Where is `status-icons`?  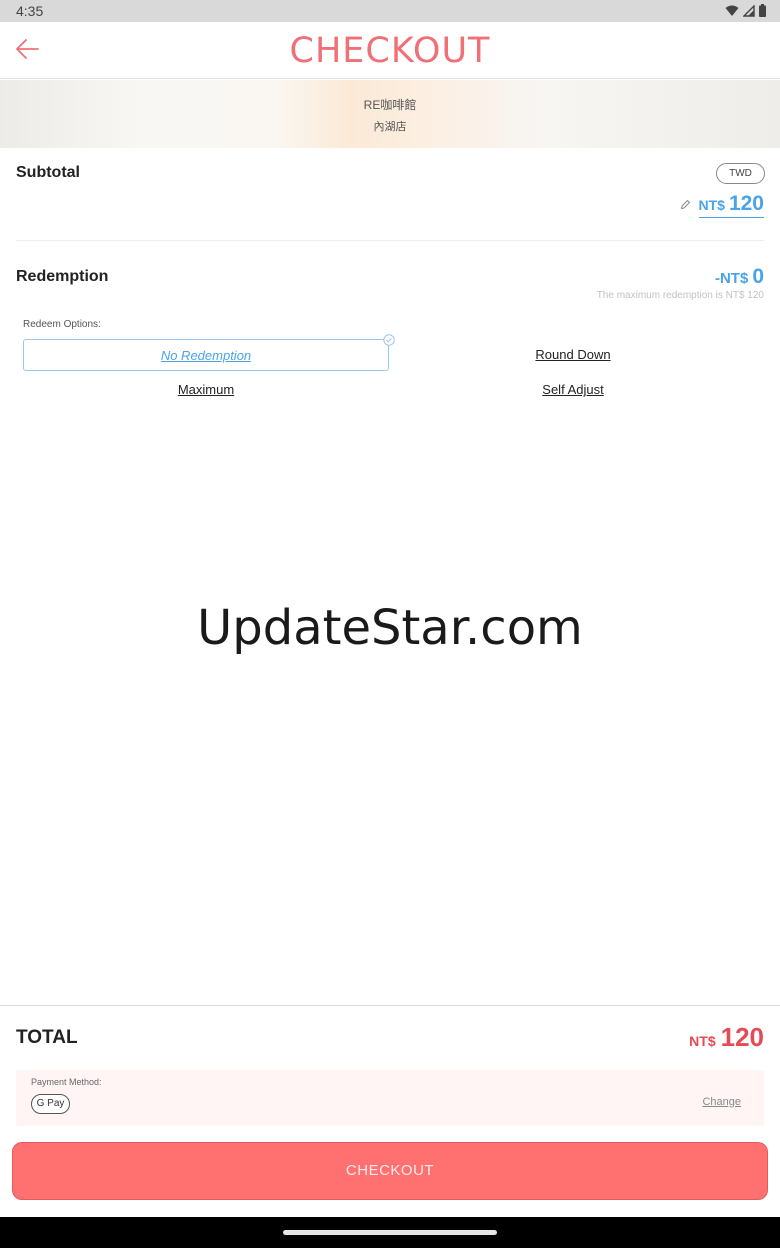 status-icons is located at coordinates (745, 10).